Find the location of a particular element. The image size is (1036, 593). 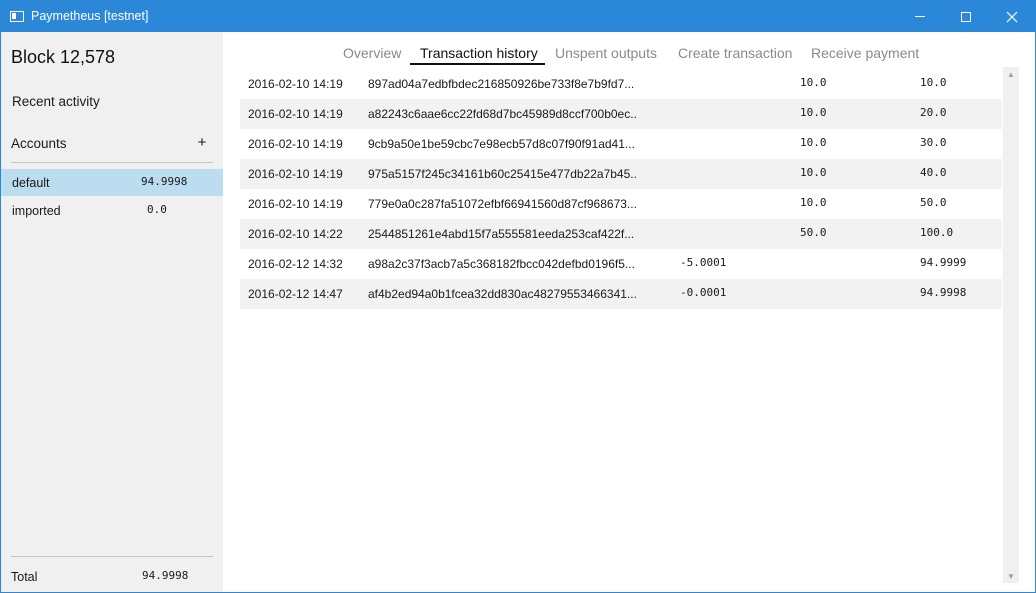

tx-balance: 100.0 is located at coordinates (937, 232).